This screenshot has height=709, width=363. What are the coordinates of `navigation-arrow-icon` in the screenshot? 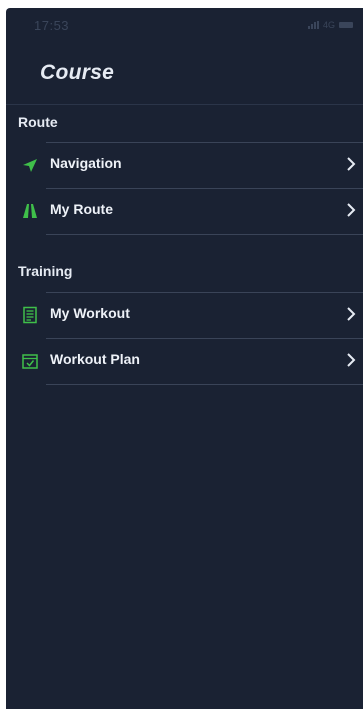 It's located at (30, 165).